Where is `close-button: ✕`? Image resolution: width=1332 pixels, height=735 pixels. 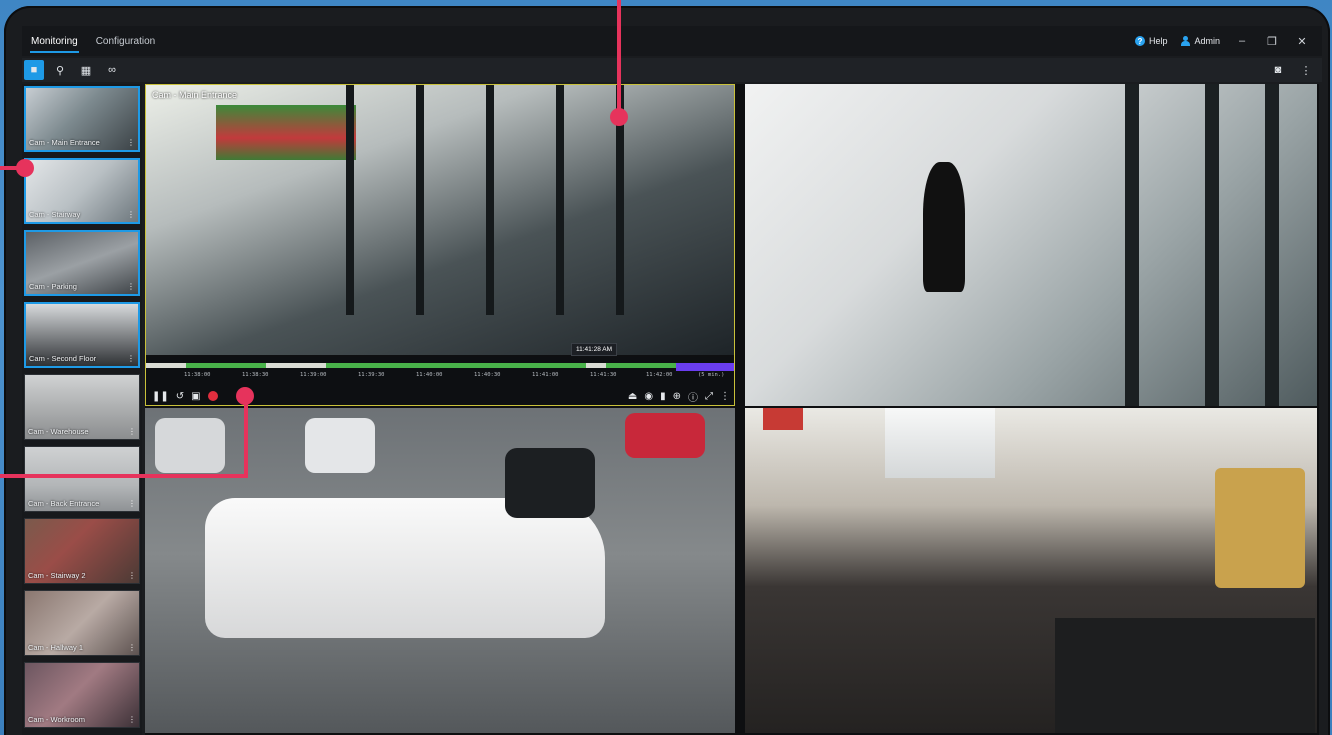
close-button: ✕ is located at coordinates (1302, 41).